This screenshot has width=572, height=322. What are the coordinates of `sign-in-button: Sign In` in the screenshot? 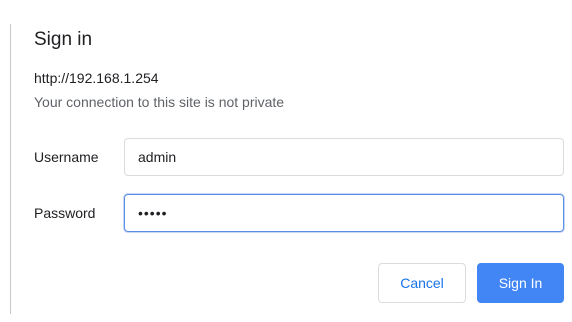 It's located at (520, 283).